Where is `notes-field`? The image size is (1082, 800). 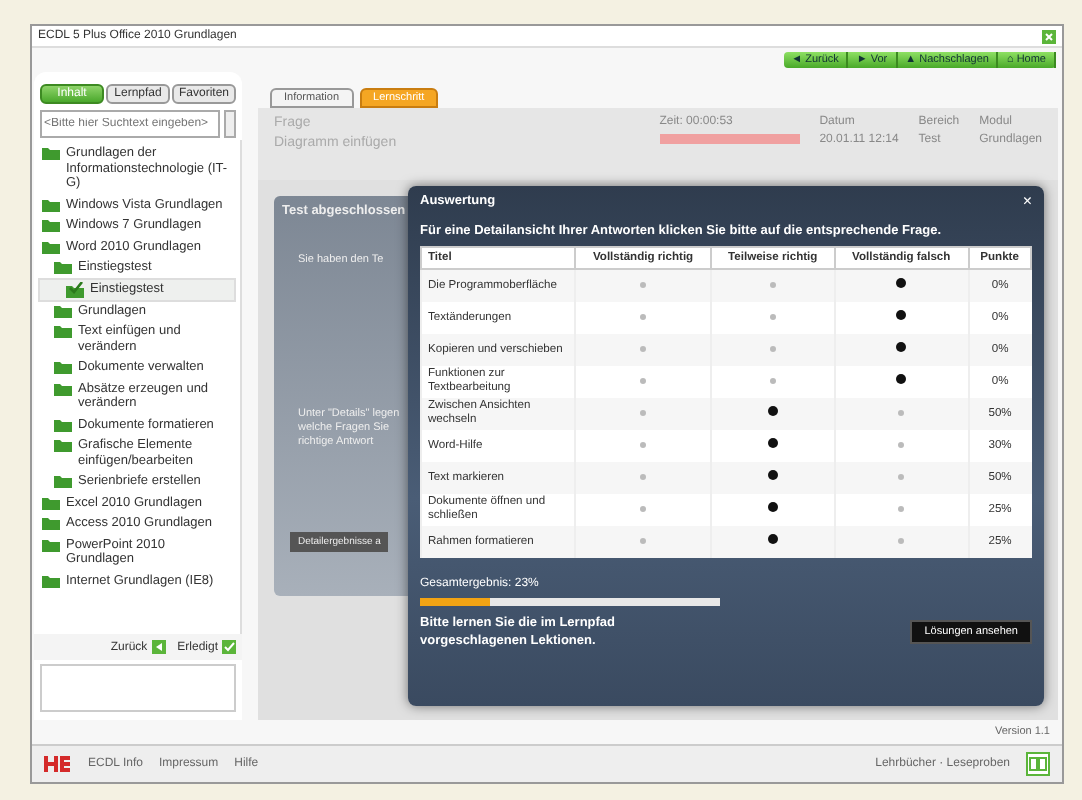 notes-field is located at coordinates (138, 688).